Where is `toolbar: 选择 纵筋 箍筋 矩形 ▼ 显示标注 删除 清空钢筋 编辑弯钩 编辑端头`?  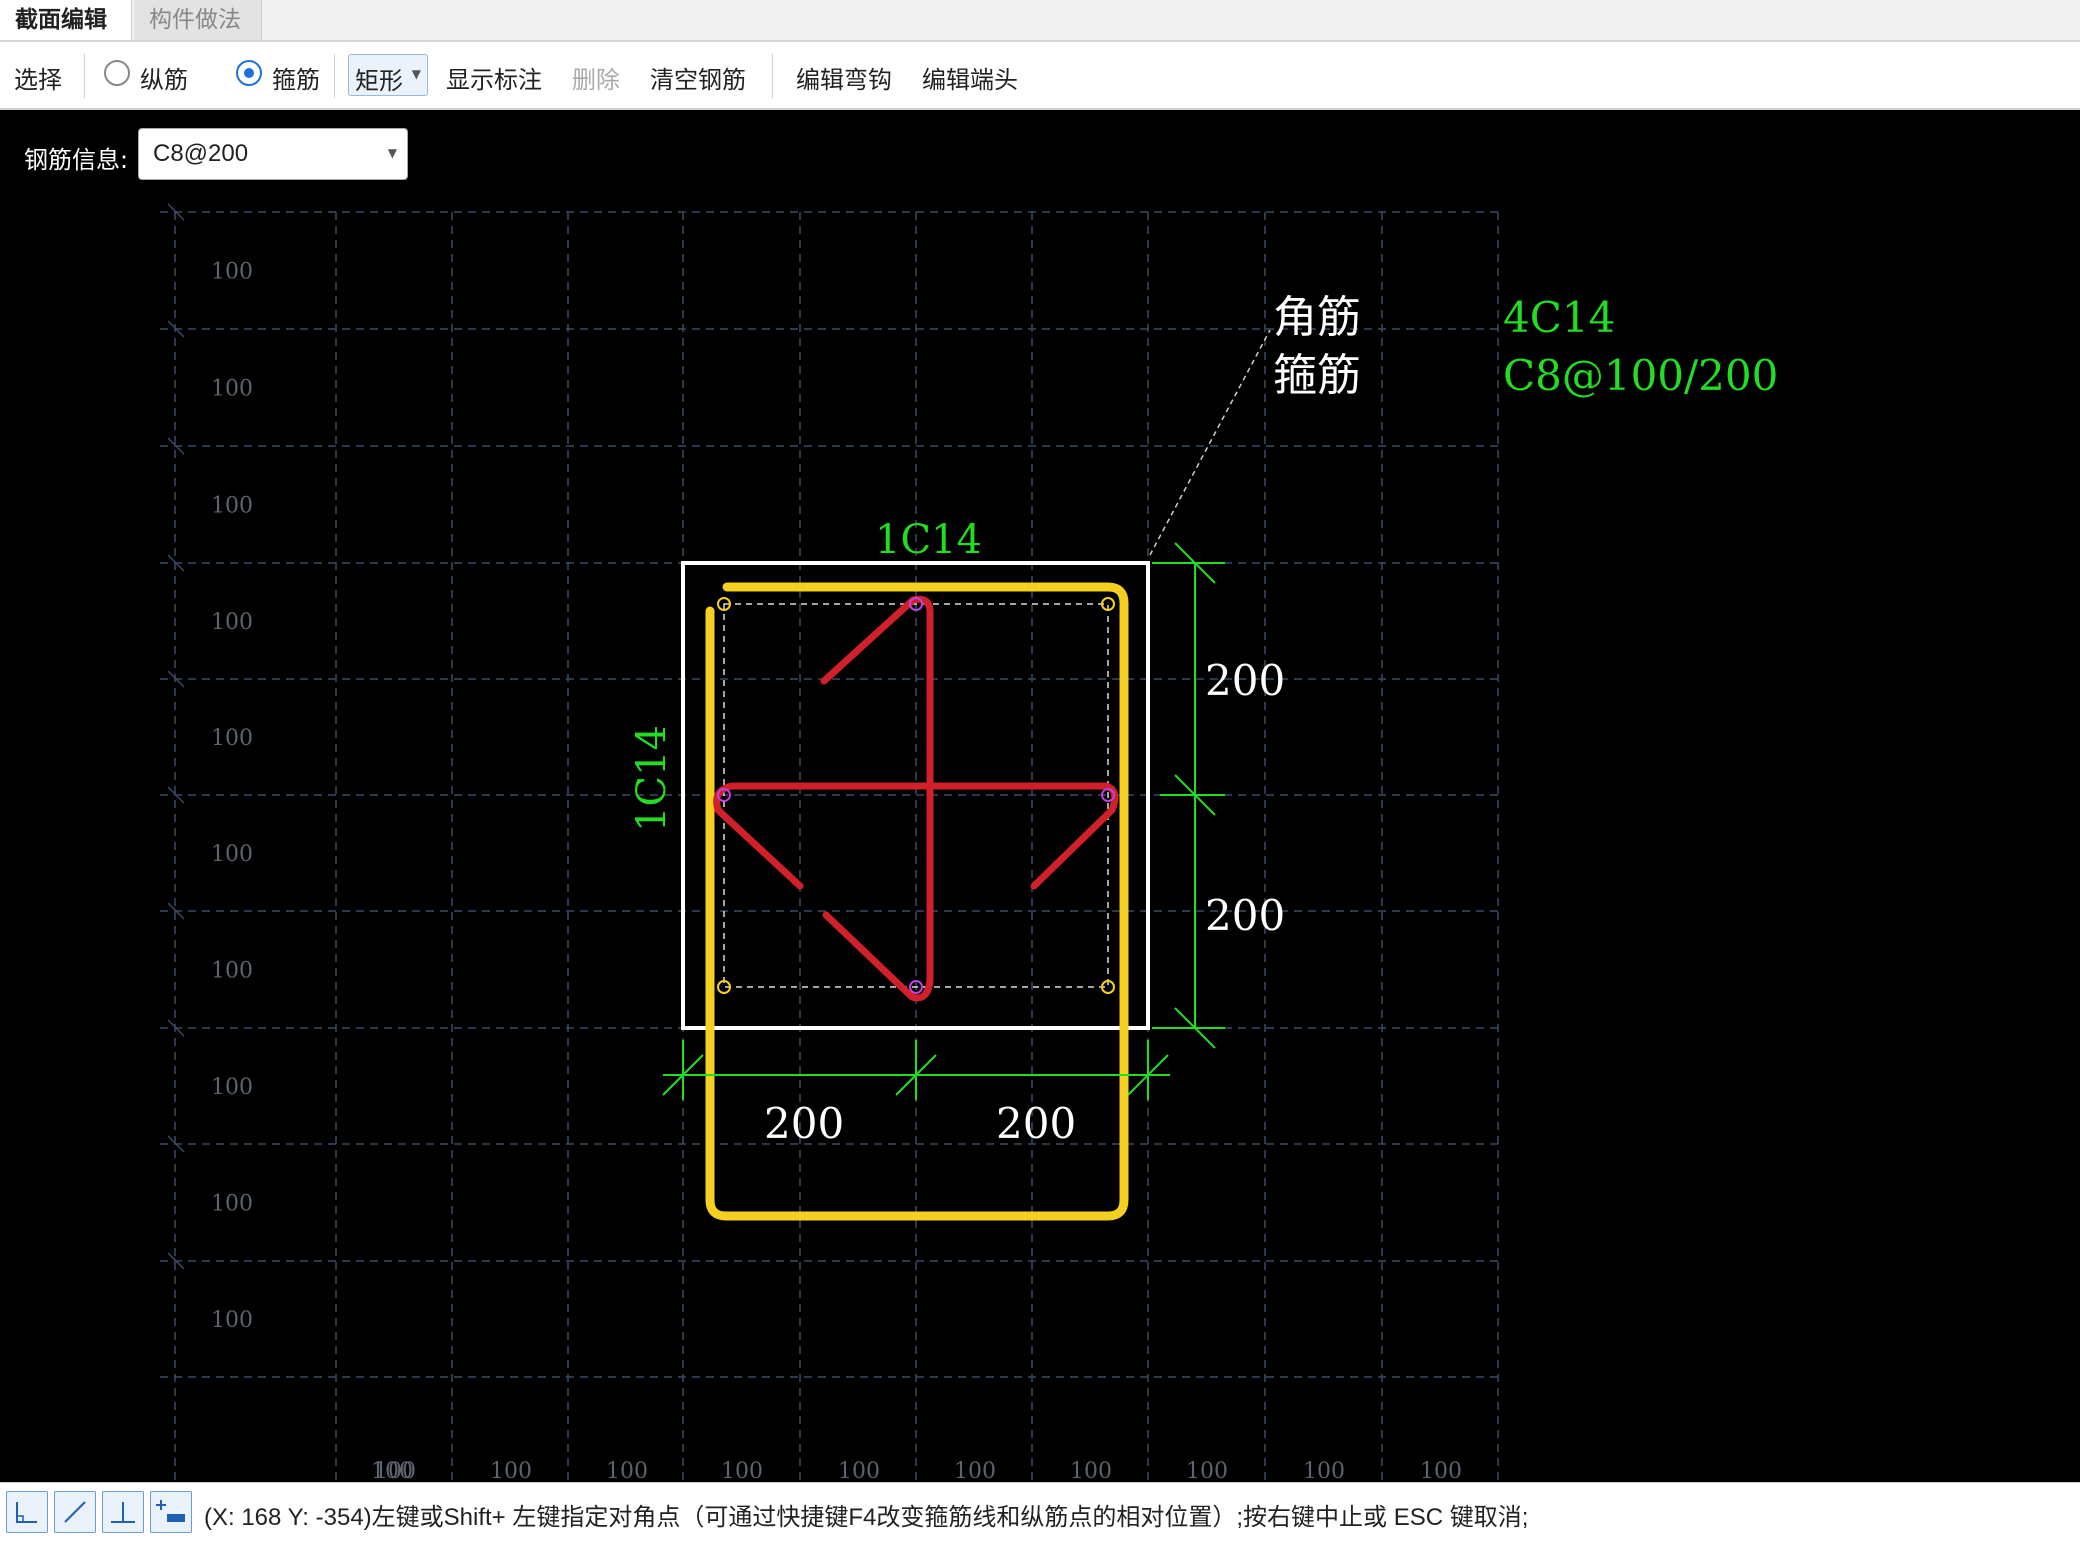
toolbar: 选择 纵筋 箍筋 矩形 ▼ 显示标注 删除 清空钢筋 编辑弯钩 编辑端头 is located at coordinates (1040, 76).